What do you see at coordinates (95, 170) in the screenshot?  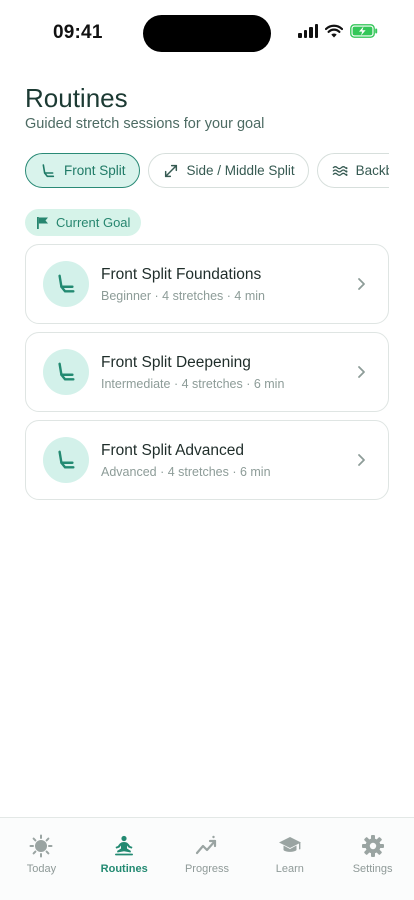 I see `chip-label: Front Split` at bounding box center [95, 170].